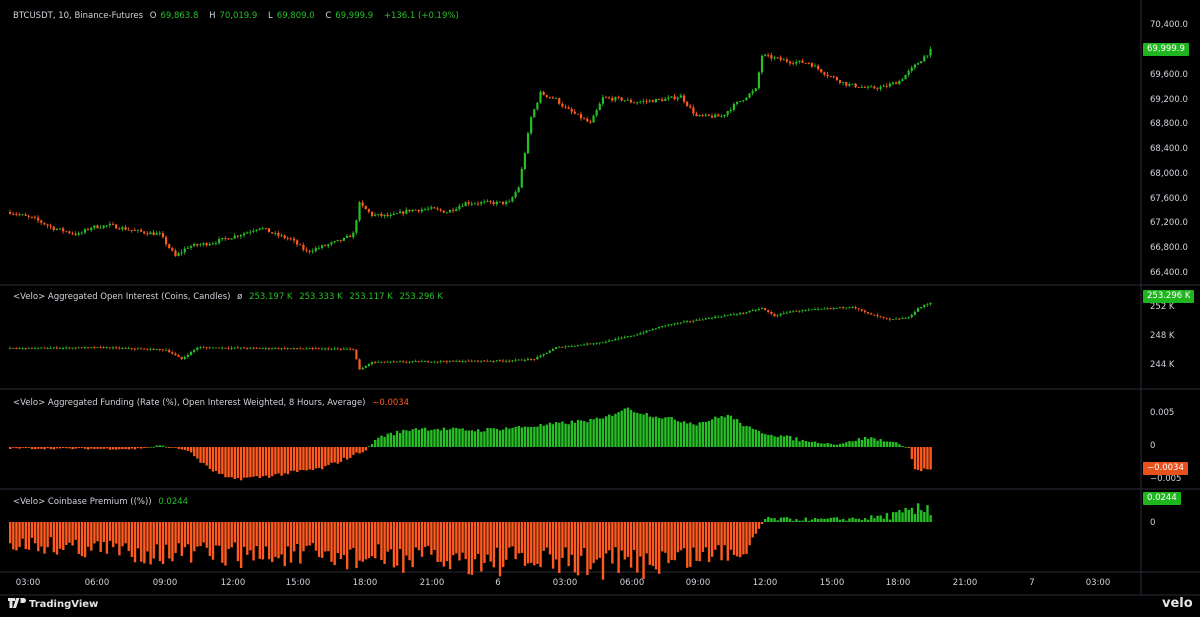 This screenshot has width=1200, height=617. I want to click on oi-symbol: ø, so click(240, 297).